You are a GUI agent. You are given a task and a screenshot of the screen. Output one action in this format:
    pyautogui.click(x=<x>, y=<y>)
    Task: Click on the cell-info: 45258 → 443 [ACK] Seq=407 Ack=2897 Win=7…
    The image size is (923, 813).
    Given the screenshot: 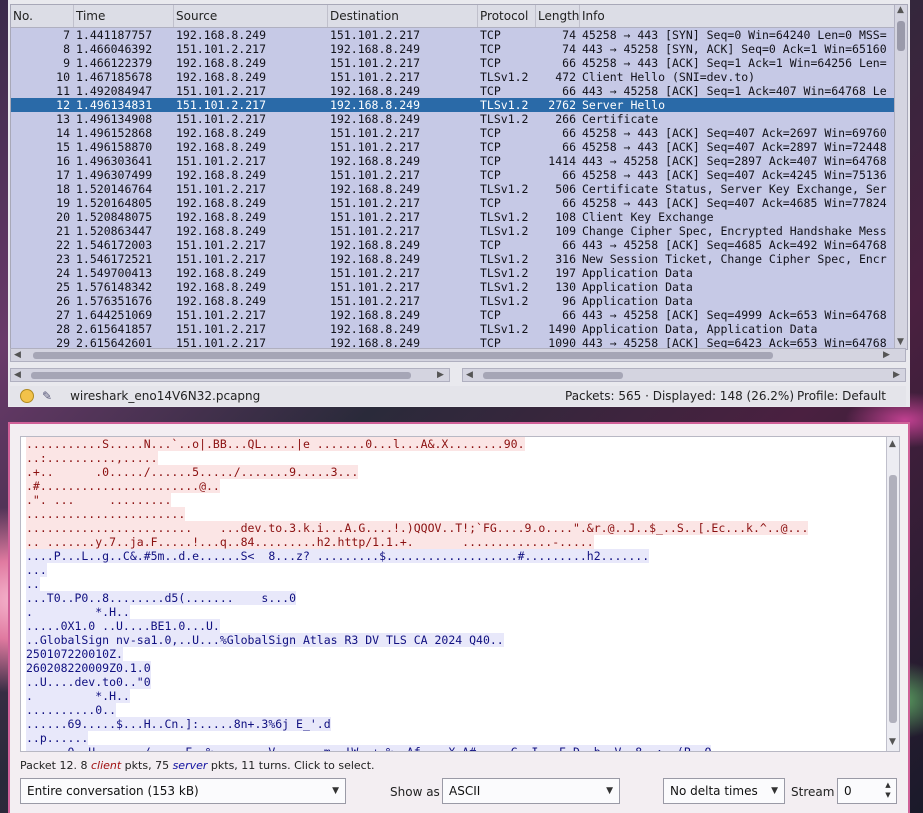 What is the action you would take?
    pyautogui.click(x=734, y=147)
    